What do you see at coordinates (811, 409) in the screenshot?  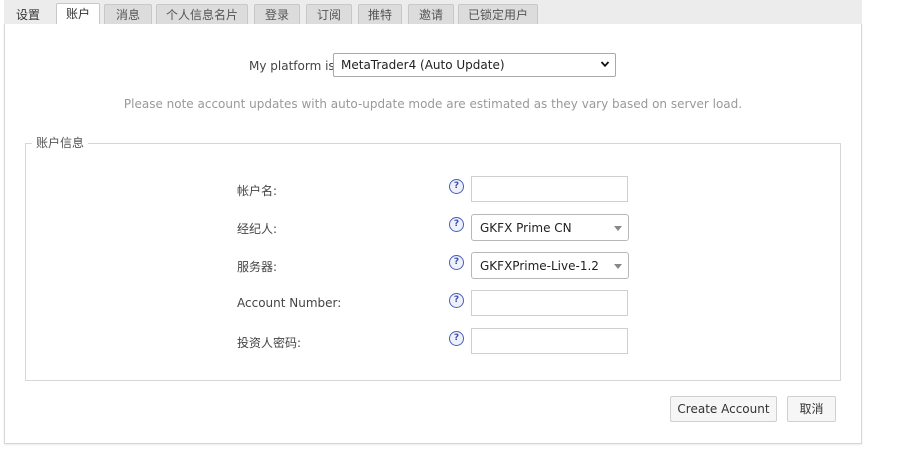 I see `cancel-button: 取消` at bounding box center [811, 409].